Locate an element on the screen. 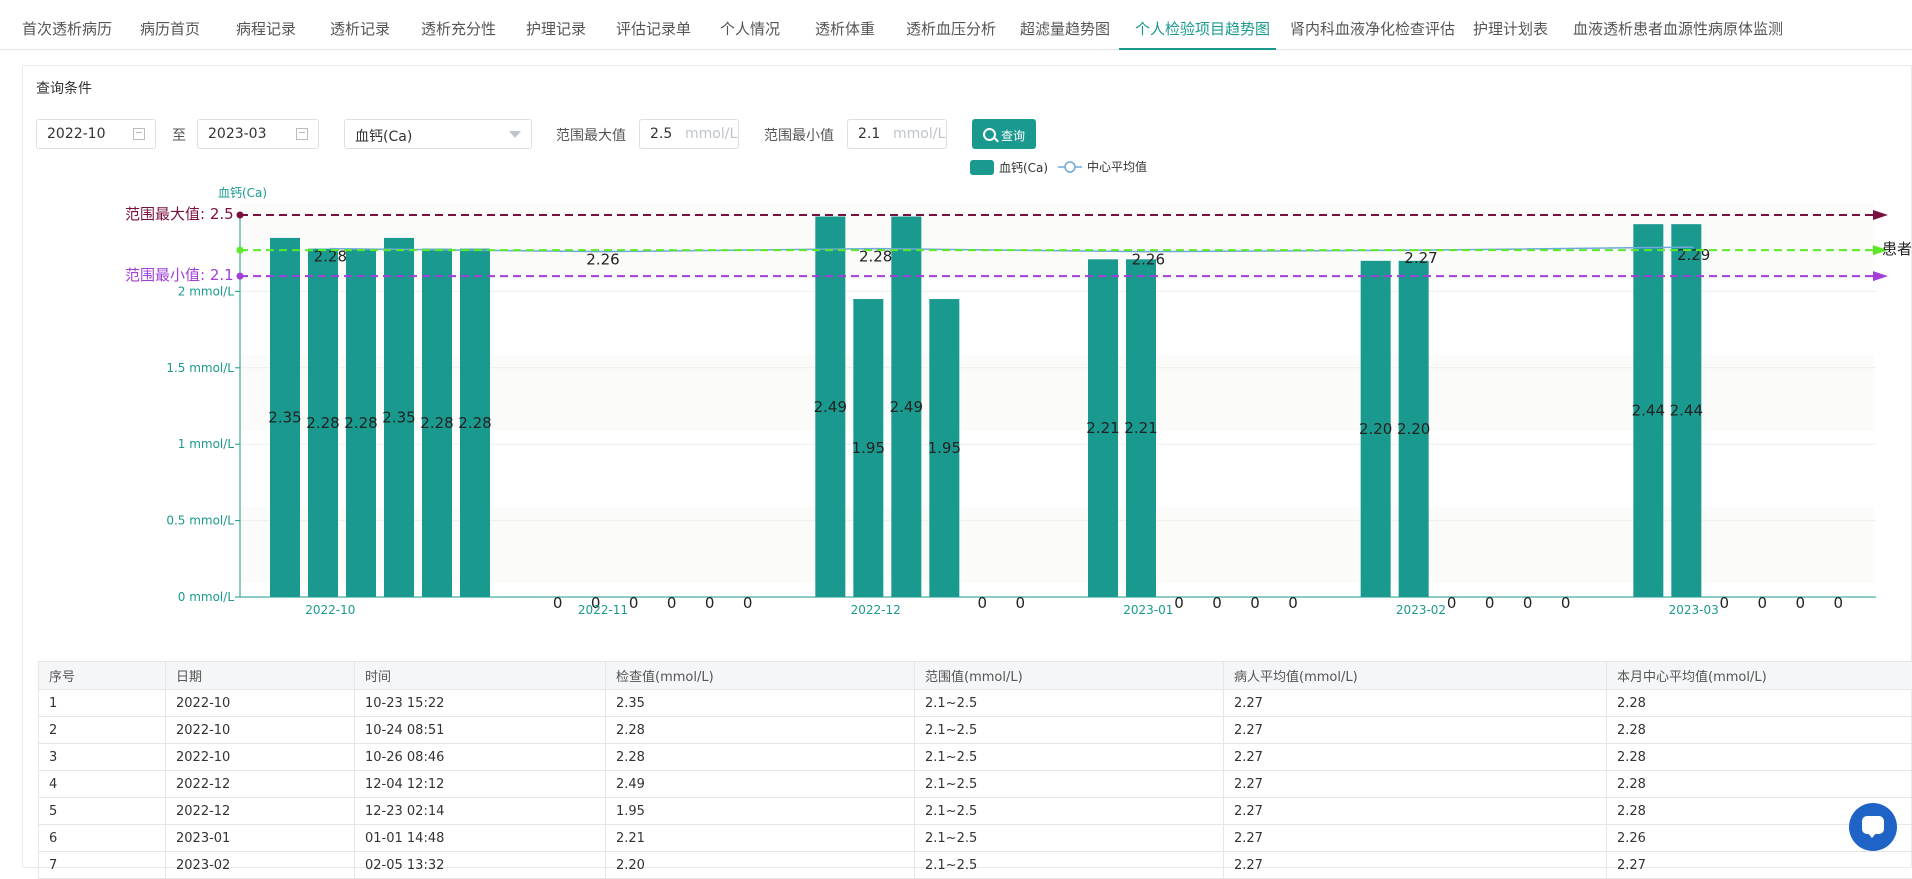 Image resolution: width=1912 pixels, height=879 pixels. reference-line-arrow-icon is located at coordinates (1880, 215).